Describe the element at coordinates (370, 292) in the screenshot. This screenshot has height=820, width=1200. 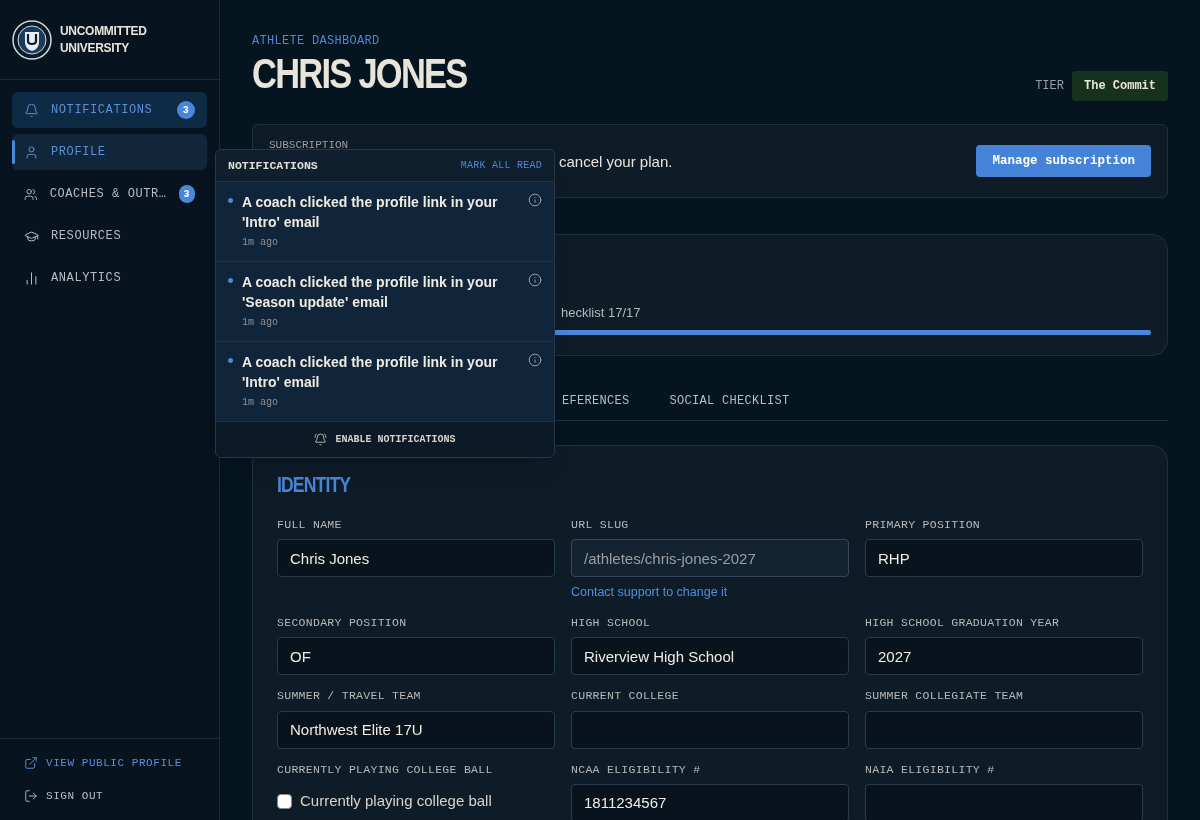
I see `notification-text: A coach clicked the profile link in your 'Season update' email` at that location.